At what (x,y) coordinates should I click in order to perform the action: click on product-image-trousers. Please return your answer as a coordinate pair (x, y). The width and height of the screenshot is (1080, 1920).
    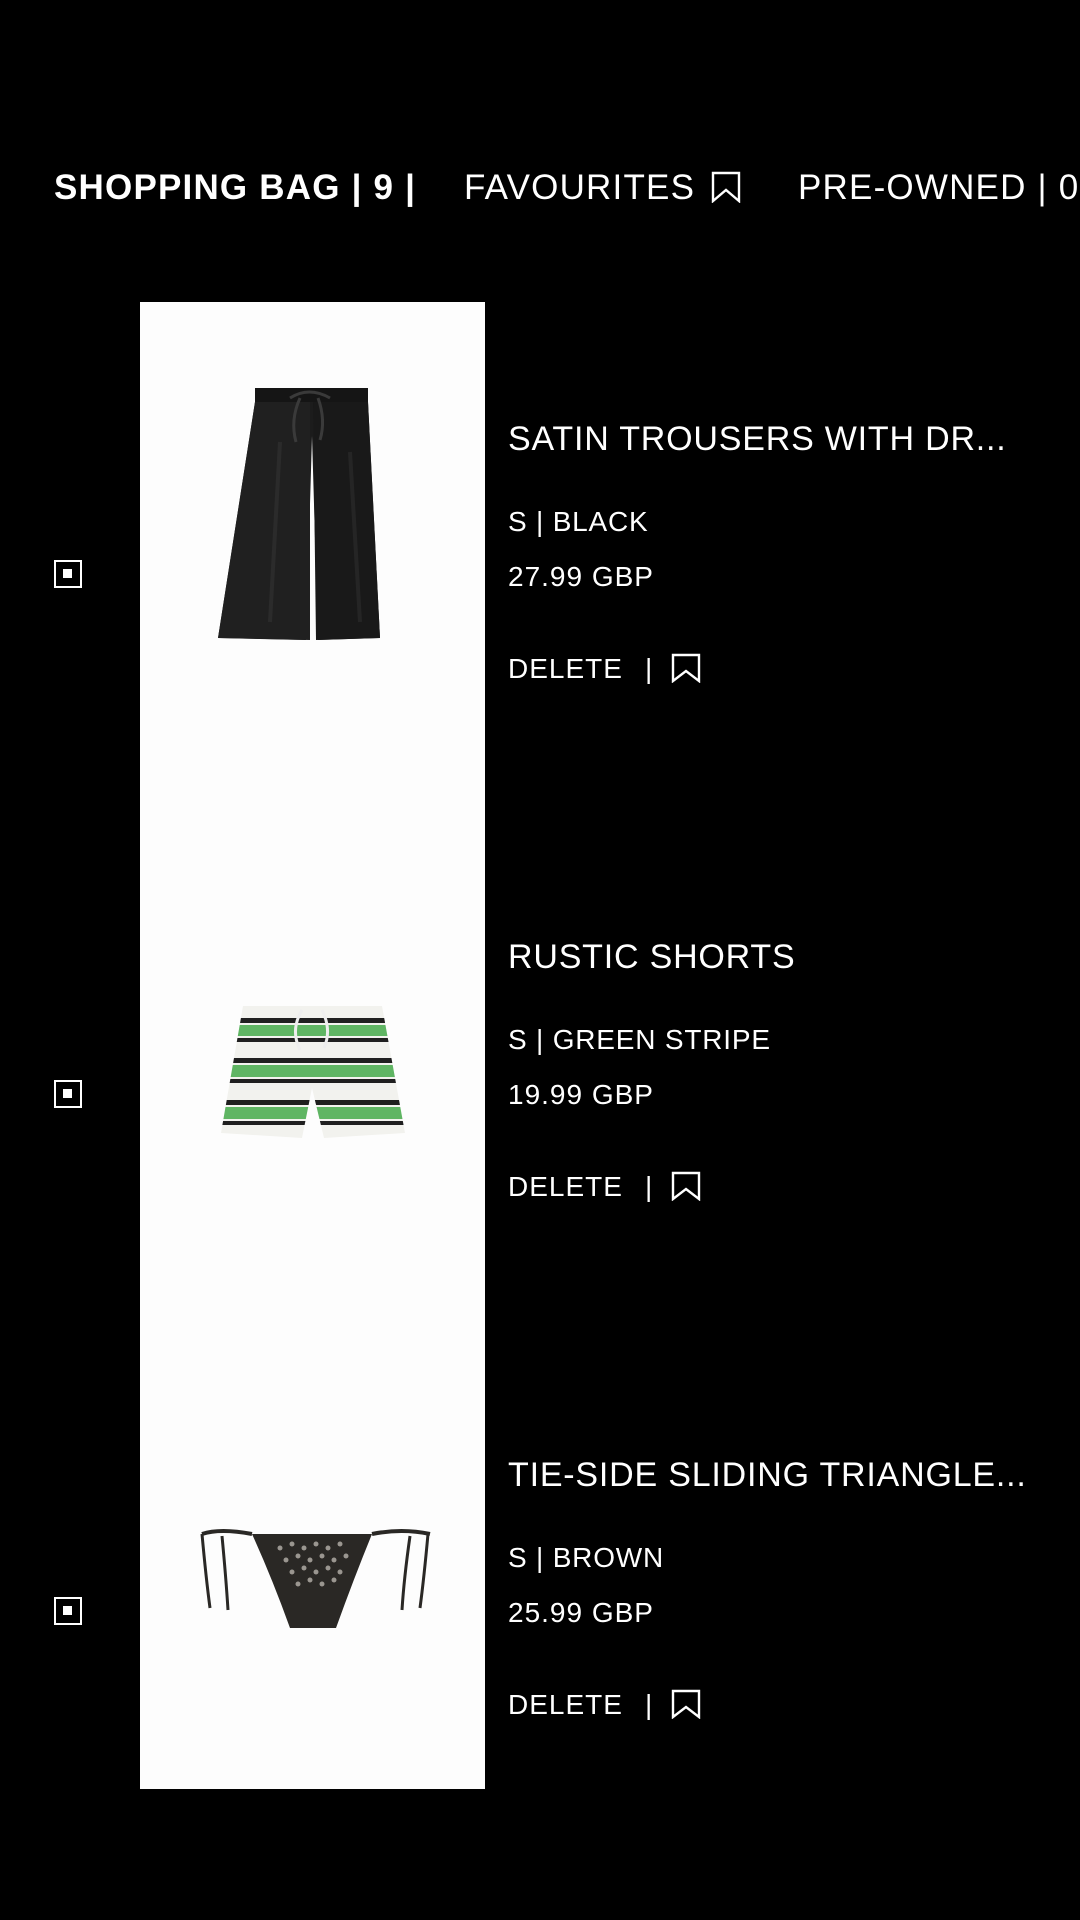
    Looking at the image, I should click on (312, 561).